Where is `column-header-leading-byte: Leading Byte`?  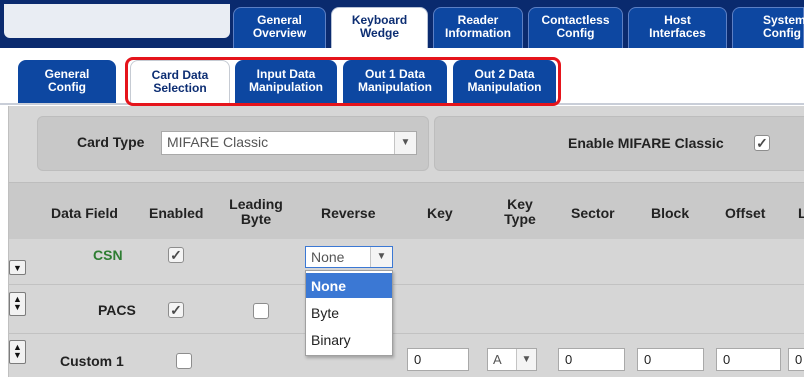
column-header-leading-byte: Leading Byte is located at coordinates (256, 212).